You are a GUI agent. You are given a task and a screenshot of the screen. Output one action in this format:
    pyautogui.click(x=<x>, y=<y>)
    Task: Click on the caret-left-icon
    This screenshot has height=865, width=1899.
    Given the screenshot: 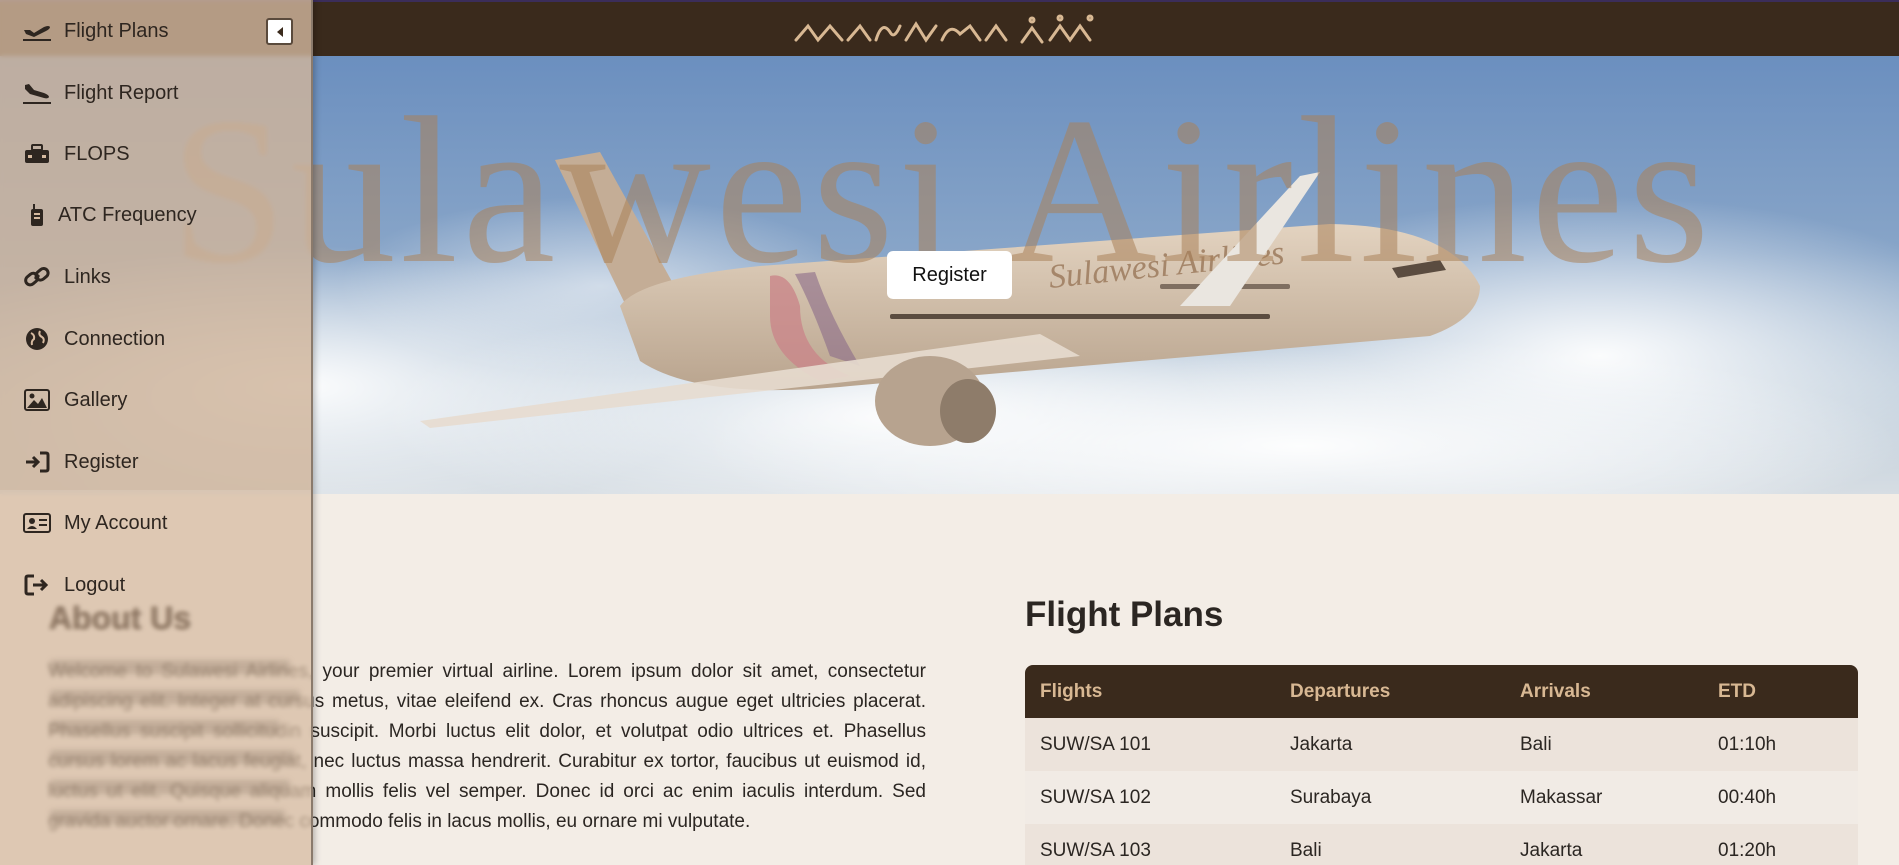 What is the action you would take?
    pyautogui.click(x=279, y=31)
    